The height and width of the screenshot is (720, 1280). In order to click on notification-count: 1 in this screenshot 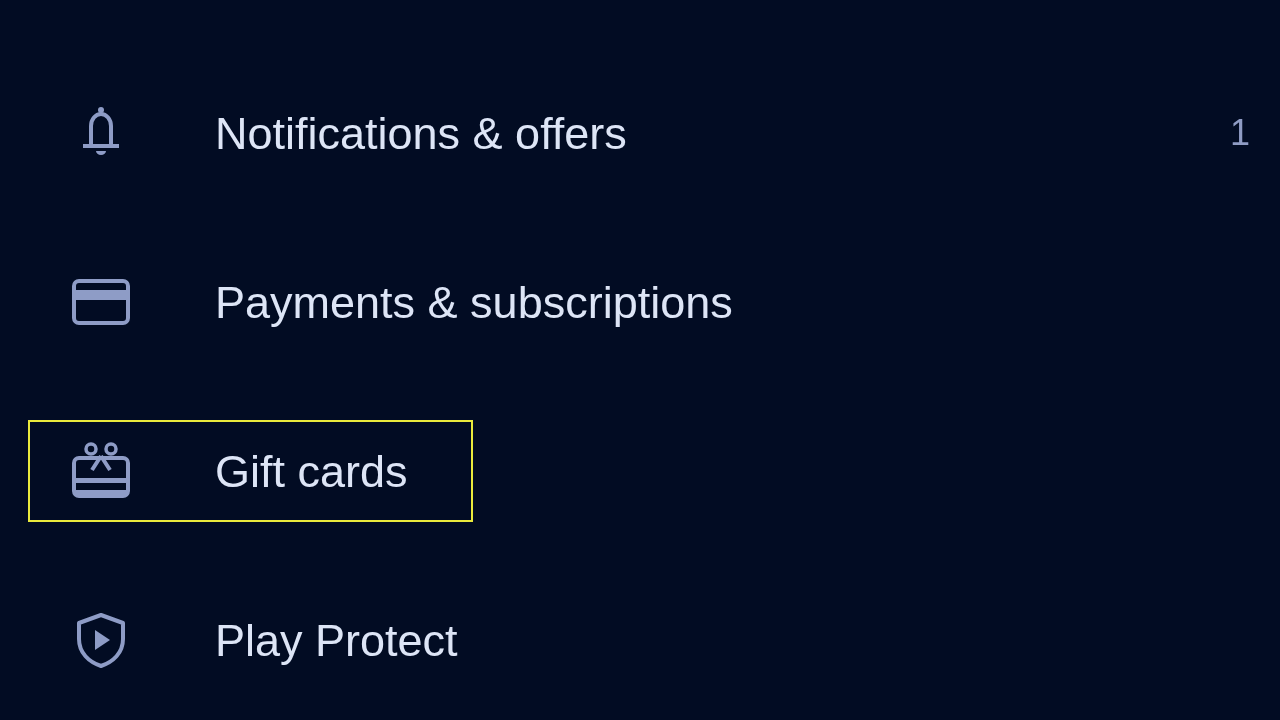, I will do `click(1239, 133)`.